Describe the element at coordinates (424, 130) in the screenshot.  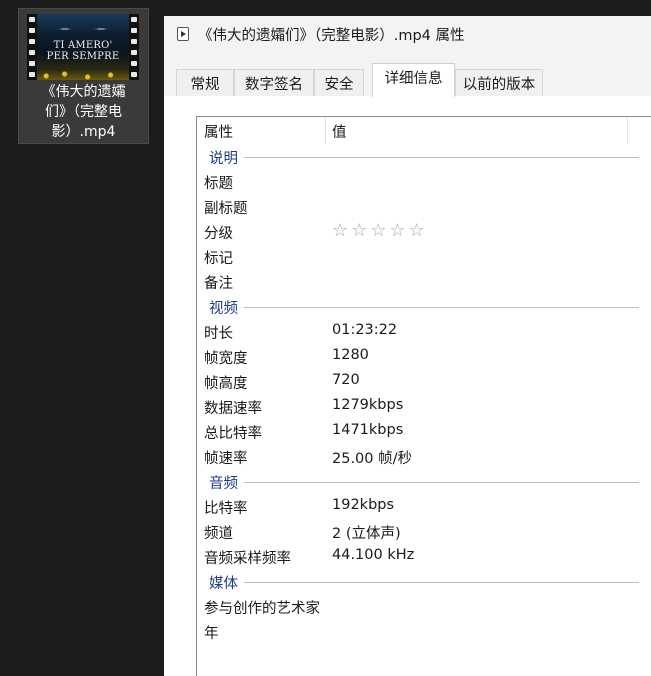
I see `list-header: 属性 值` at that location.